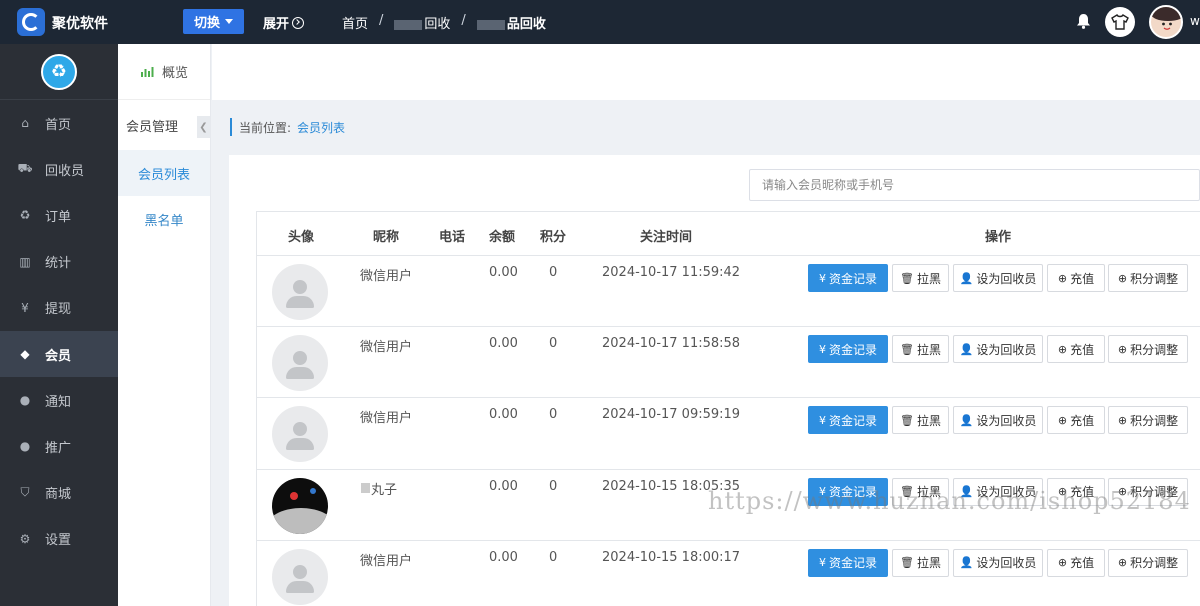 The width and height of the screenshot is (1200, 606). I want to click on sidebar-item-label: 设置, so click(58, 541).